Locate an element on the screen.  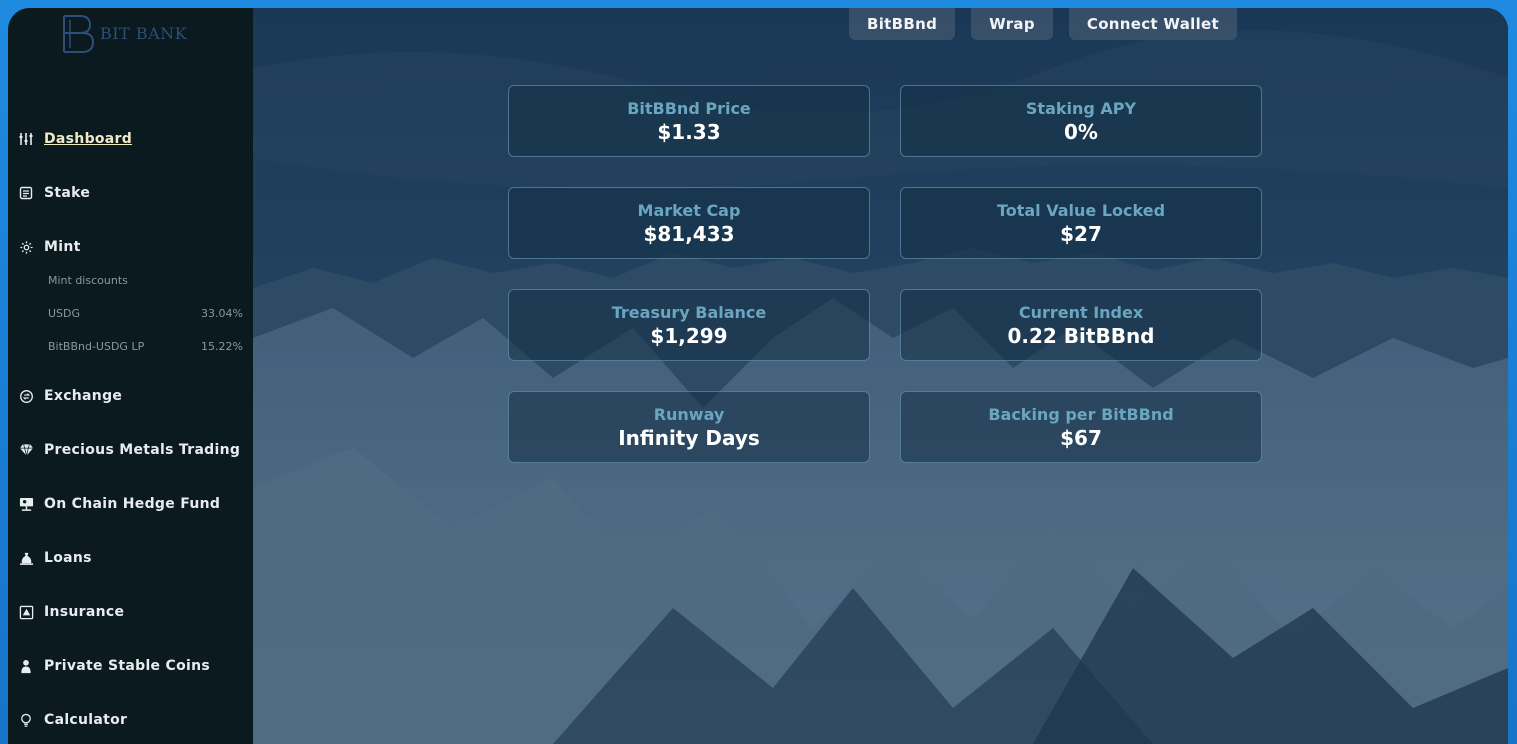
stat-title: Runway is located at coordinates (689, 414).